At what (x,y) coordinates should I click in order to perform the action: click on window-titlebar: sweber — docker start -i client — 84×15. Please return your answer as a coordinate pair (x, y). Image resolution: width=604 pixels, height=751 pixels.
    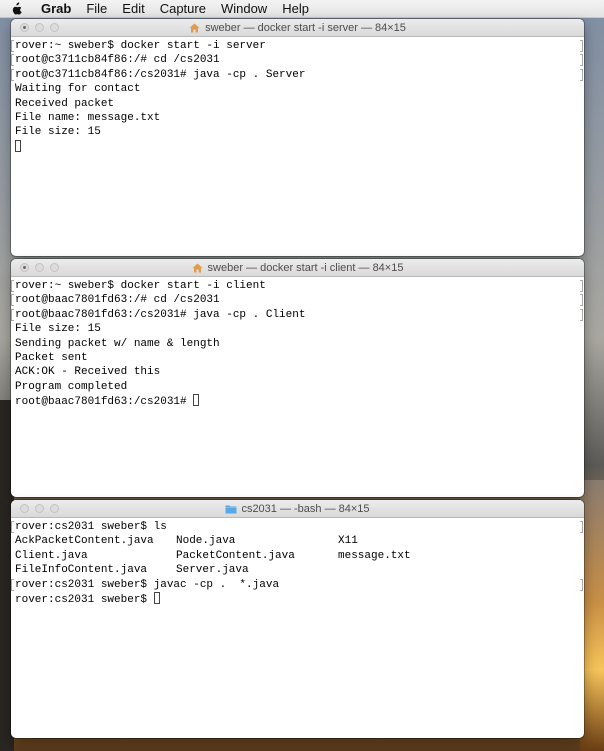
    Looking at the image, I should click on (297, 268).